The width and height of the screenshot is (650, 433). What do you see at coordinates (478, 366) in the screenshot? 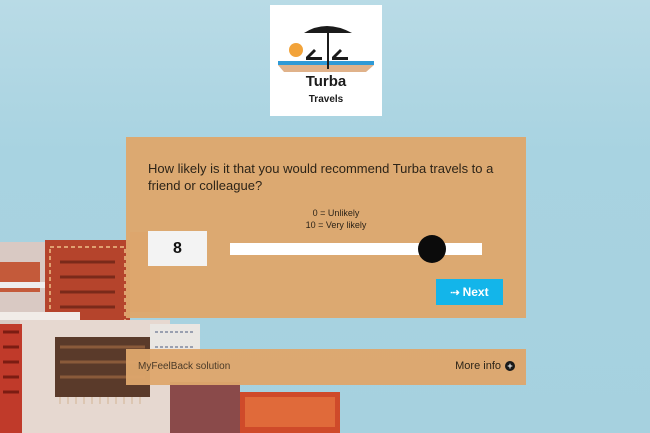
I see `more-info-label: More info` at bounding box center [478, 366].